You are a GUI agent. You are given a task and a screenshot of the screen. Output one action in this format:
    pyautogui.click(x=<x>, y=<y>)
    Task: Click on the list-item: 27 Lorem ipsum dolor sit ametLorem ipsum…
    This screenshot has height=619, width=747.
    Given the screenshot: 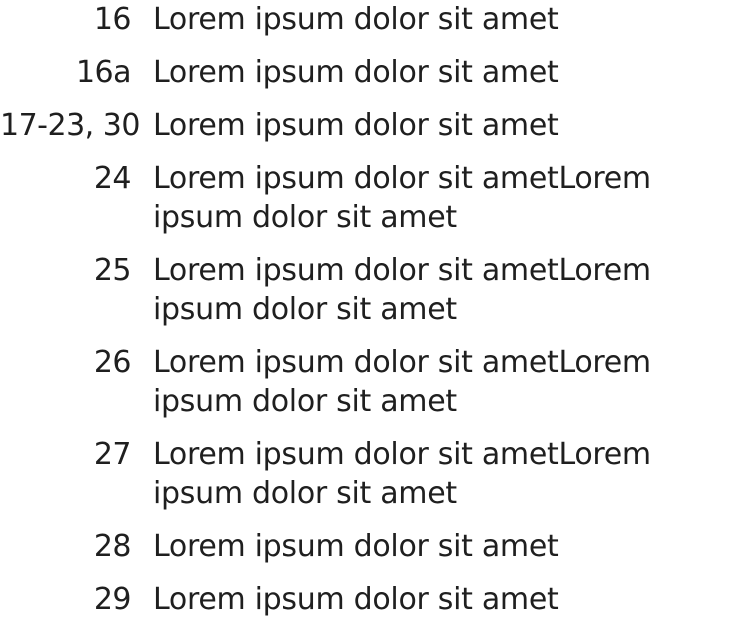 What is the action you would take?
    pyautogui.click(x=356, y=474)
    